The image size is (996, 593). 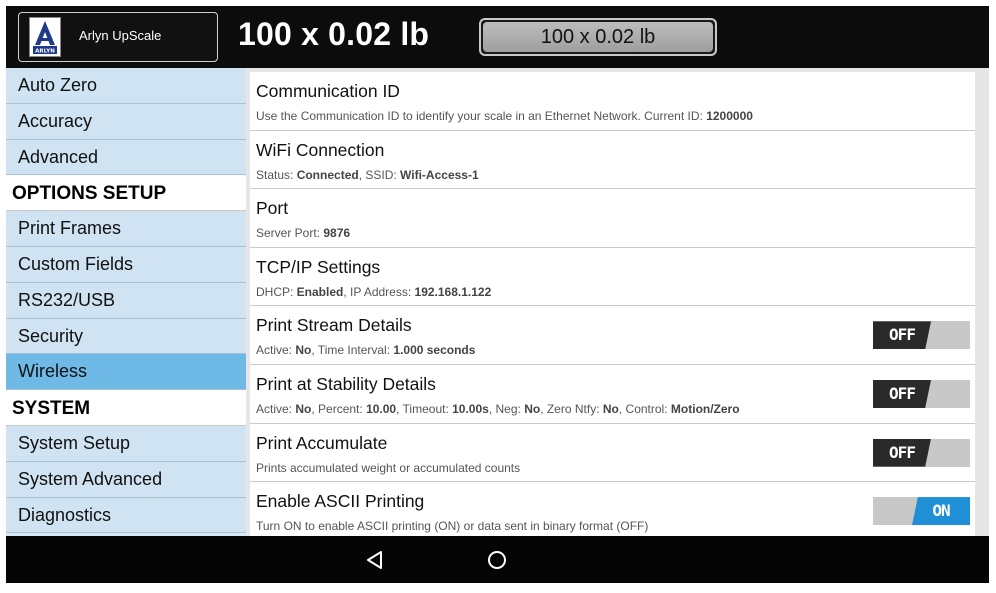 What do you see at coordinates (340, 501) in the screenshot?
I see `setting-title: Enable ASCII Printing` at bounding box center [340, 501].